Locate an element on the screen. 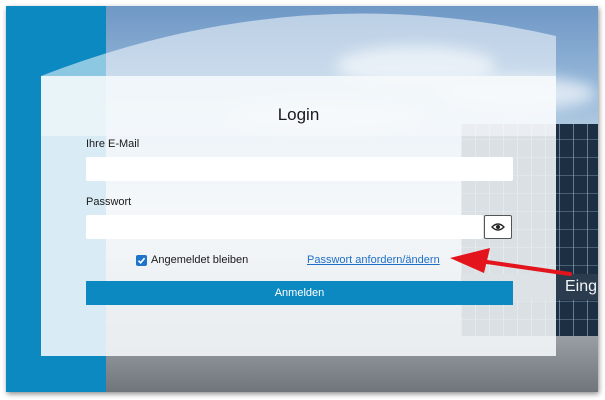  password-reset-link: Passwort anfordern/ändern is located at coordinates (373, 260).